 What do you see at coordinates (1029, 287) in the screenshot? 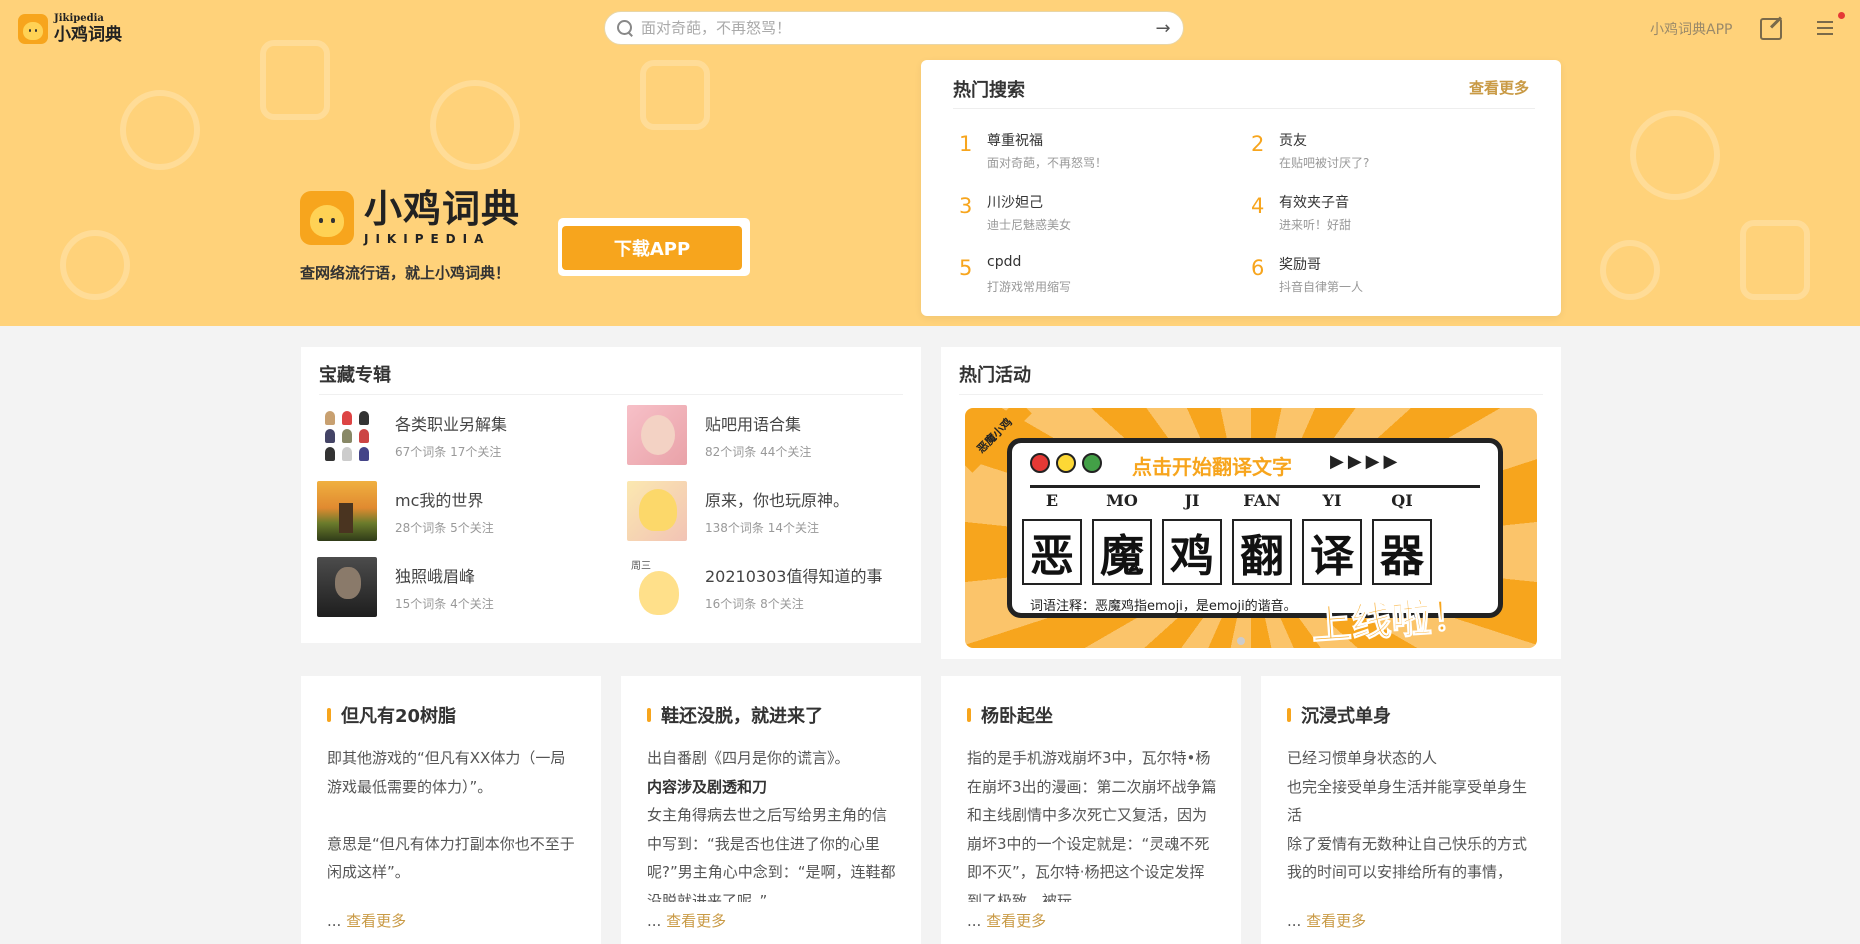
I see `hot-sub: 打游戏常用缩写` at bounding box center [1029, 287].